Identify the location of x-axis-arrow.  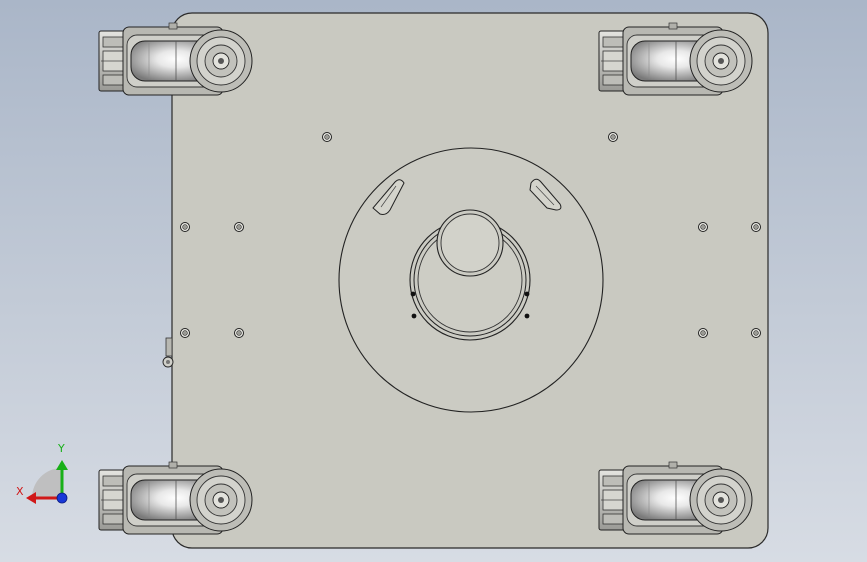
(31, 498).